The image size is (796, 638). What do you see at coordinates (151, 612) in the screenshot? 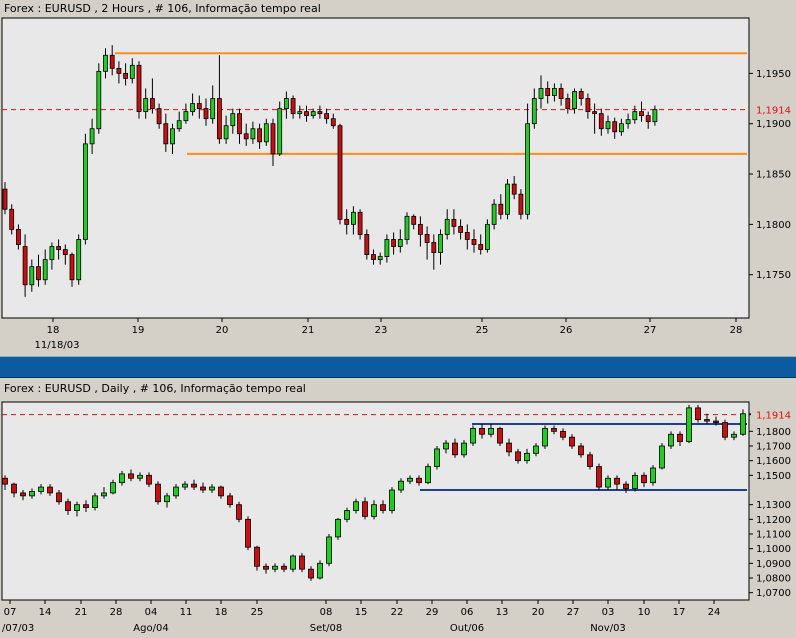
I see `x-tick-label: 04` at bounding box center [151, 612].